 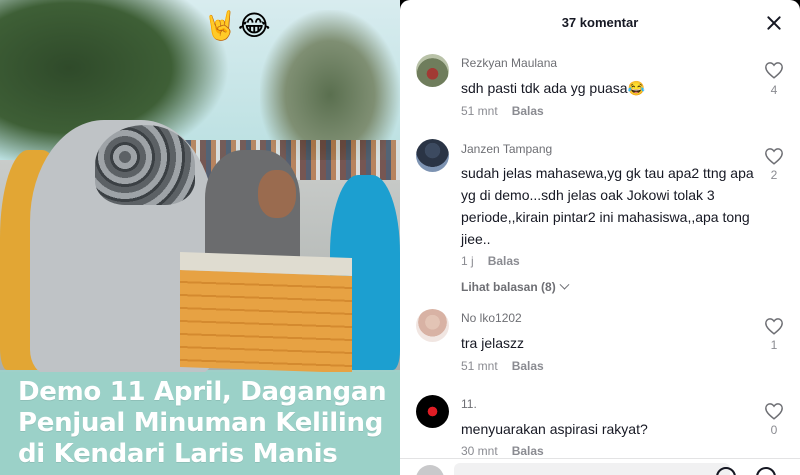 I want to click on add-comment-bar, so click(x=600, y=466).